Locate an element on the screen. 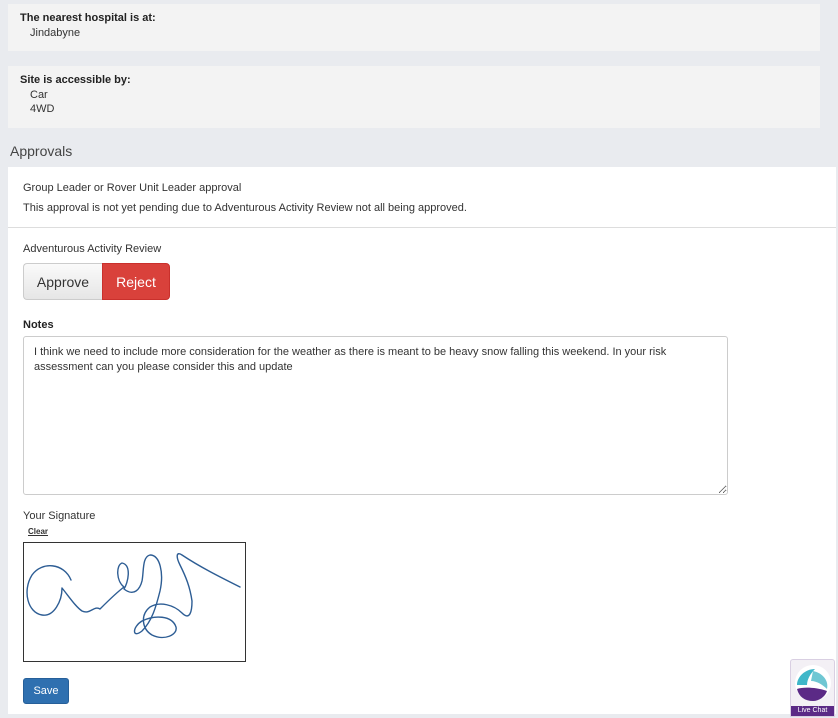 This screenshot has height=718, width=838. signature-label: Your Signature is located at coordinates (59, 516).